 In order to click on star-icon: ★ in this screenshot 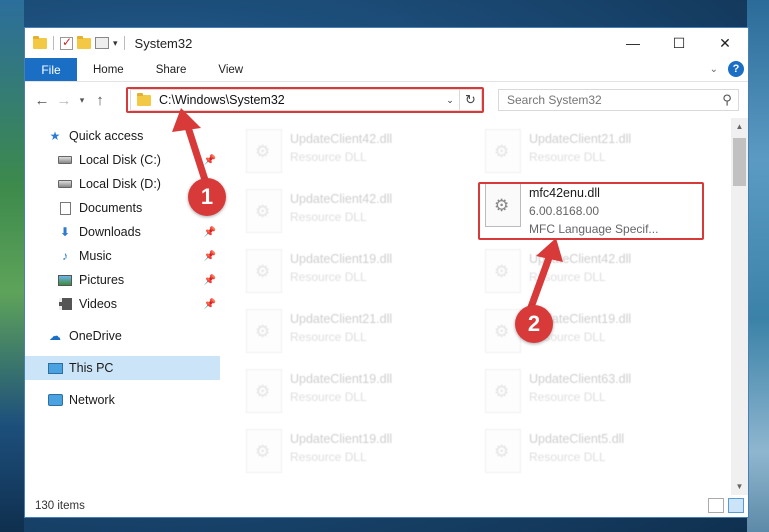, I will do `click(55, 136)`.